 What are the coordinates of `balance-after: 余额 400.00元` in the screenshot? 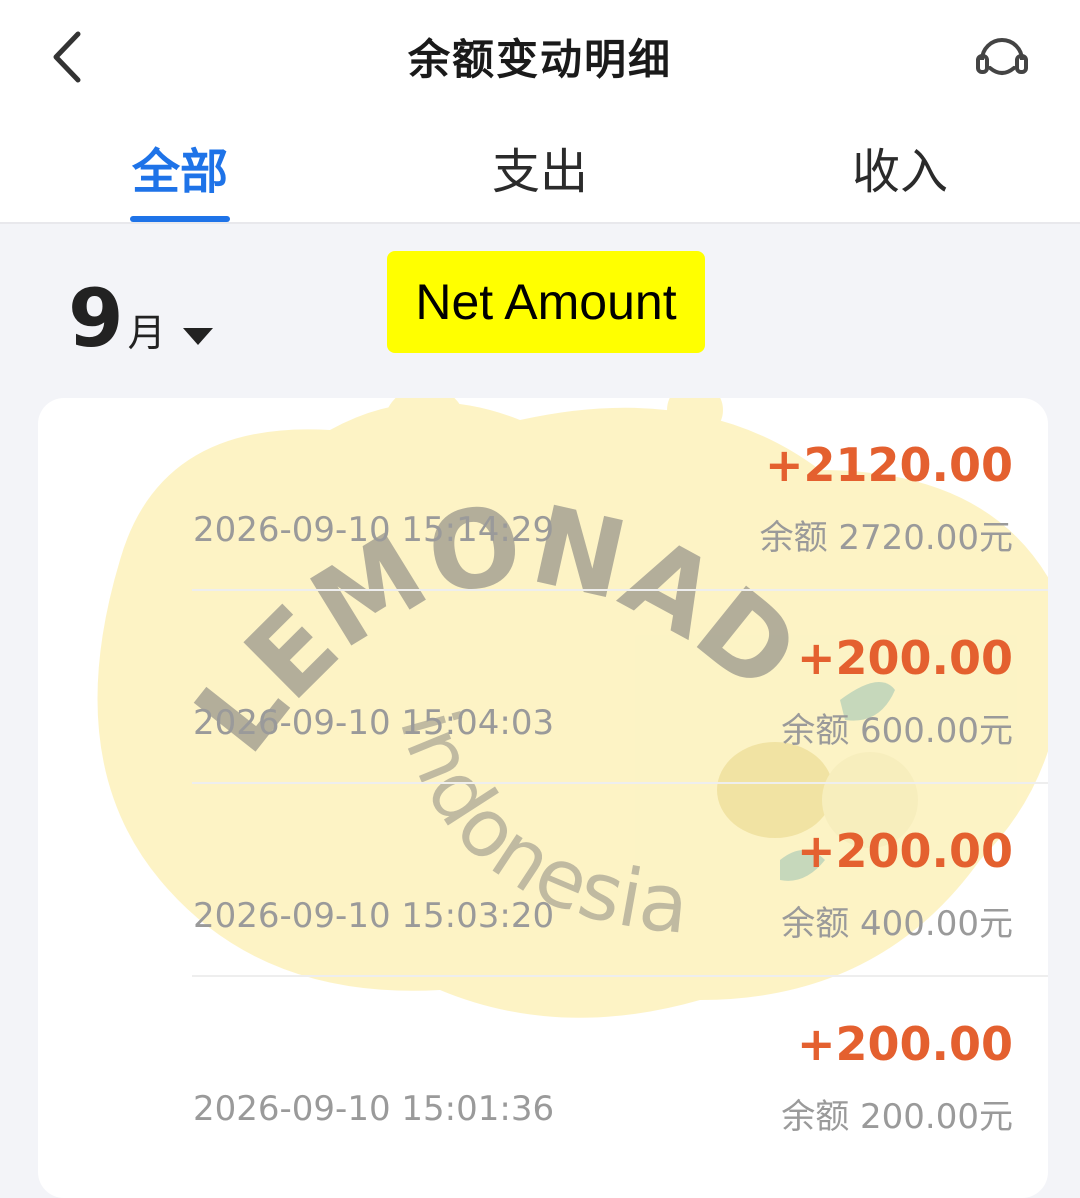 It's located at (897, 924).